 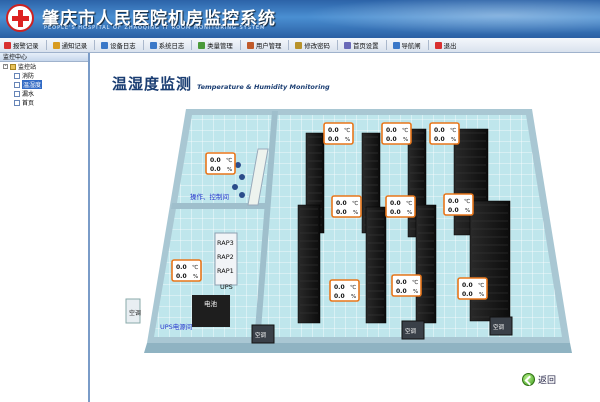 I want to click on toolbar-item-label: 类量管理, so click(x=220, y=45).